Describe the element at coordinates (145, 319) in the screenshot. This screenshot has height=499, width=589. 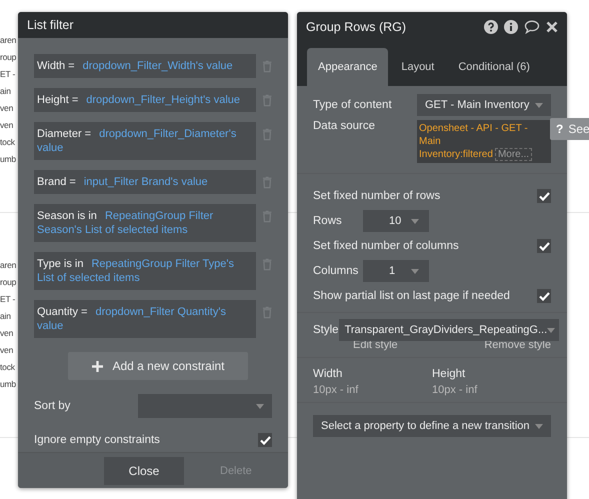
I see `constraint-row: Quantity = dropdown_Filter Quantity's value` at that location.